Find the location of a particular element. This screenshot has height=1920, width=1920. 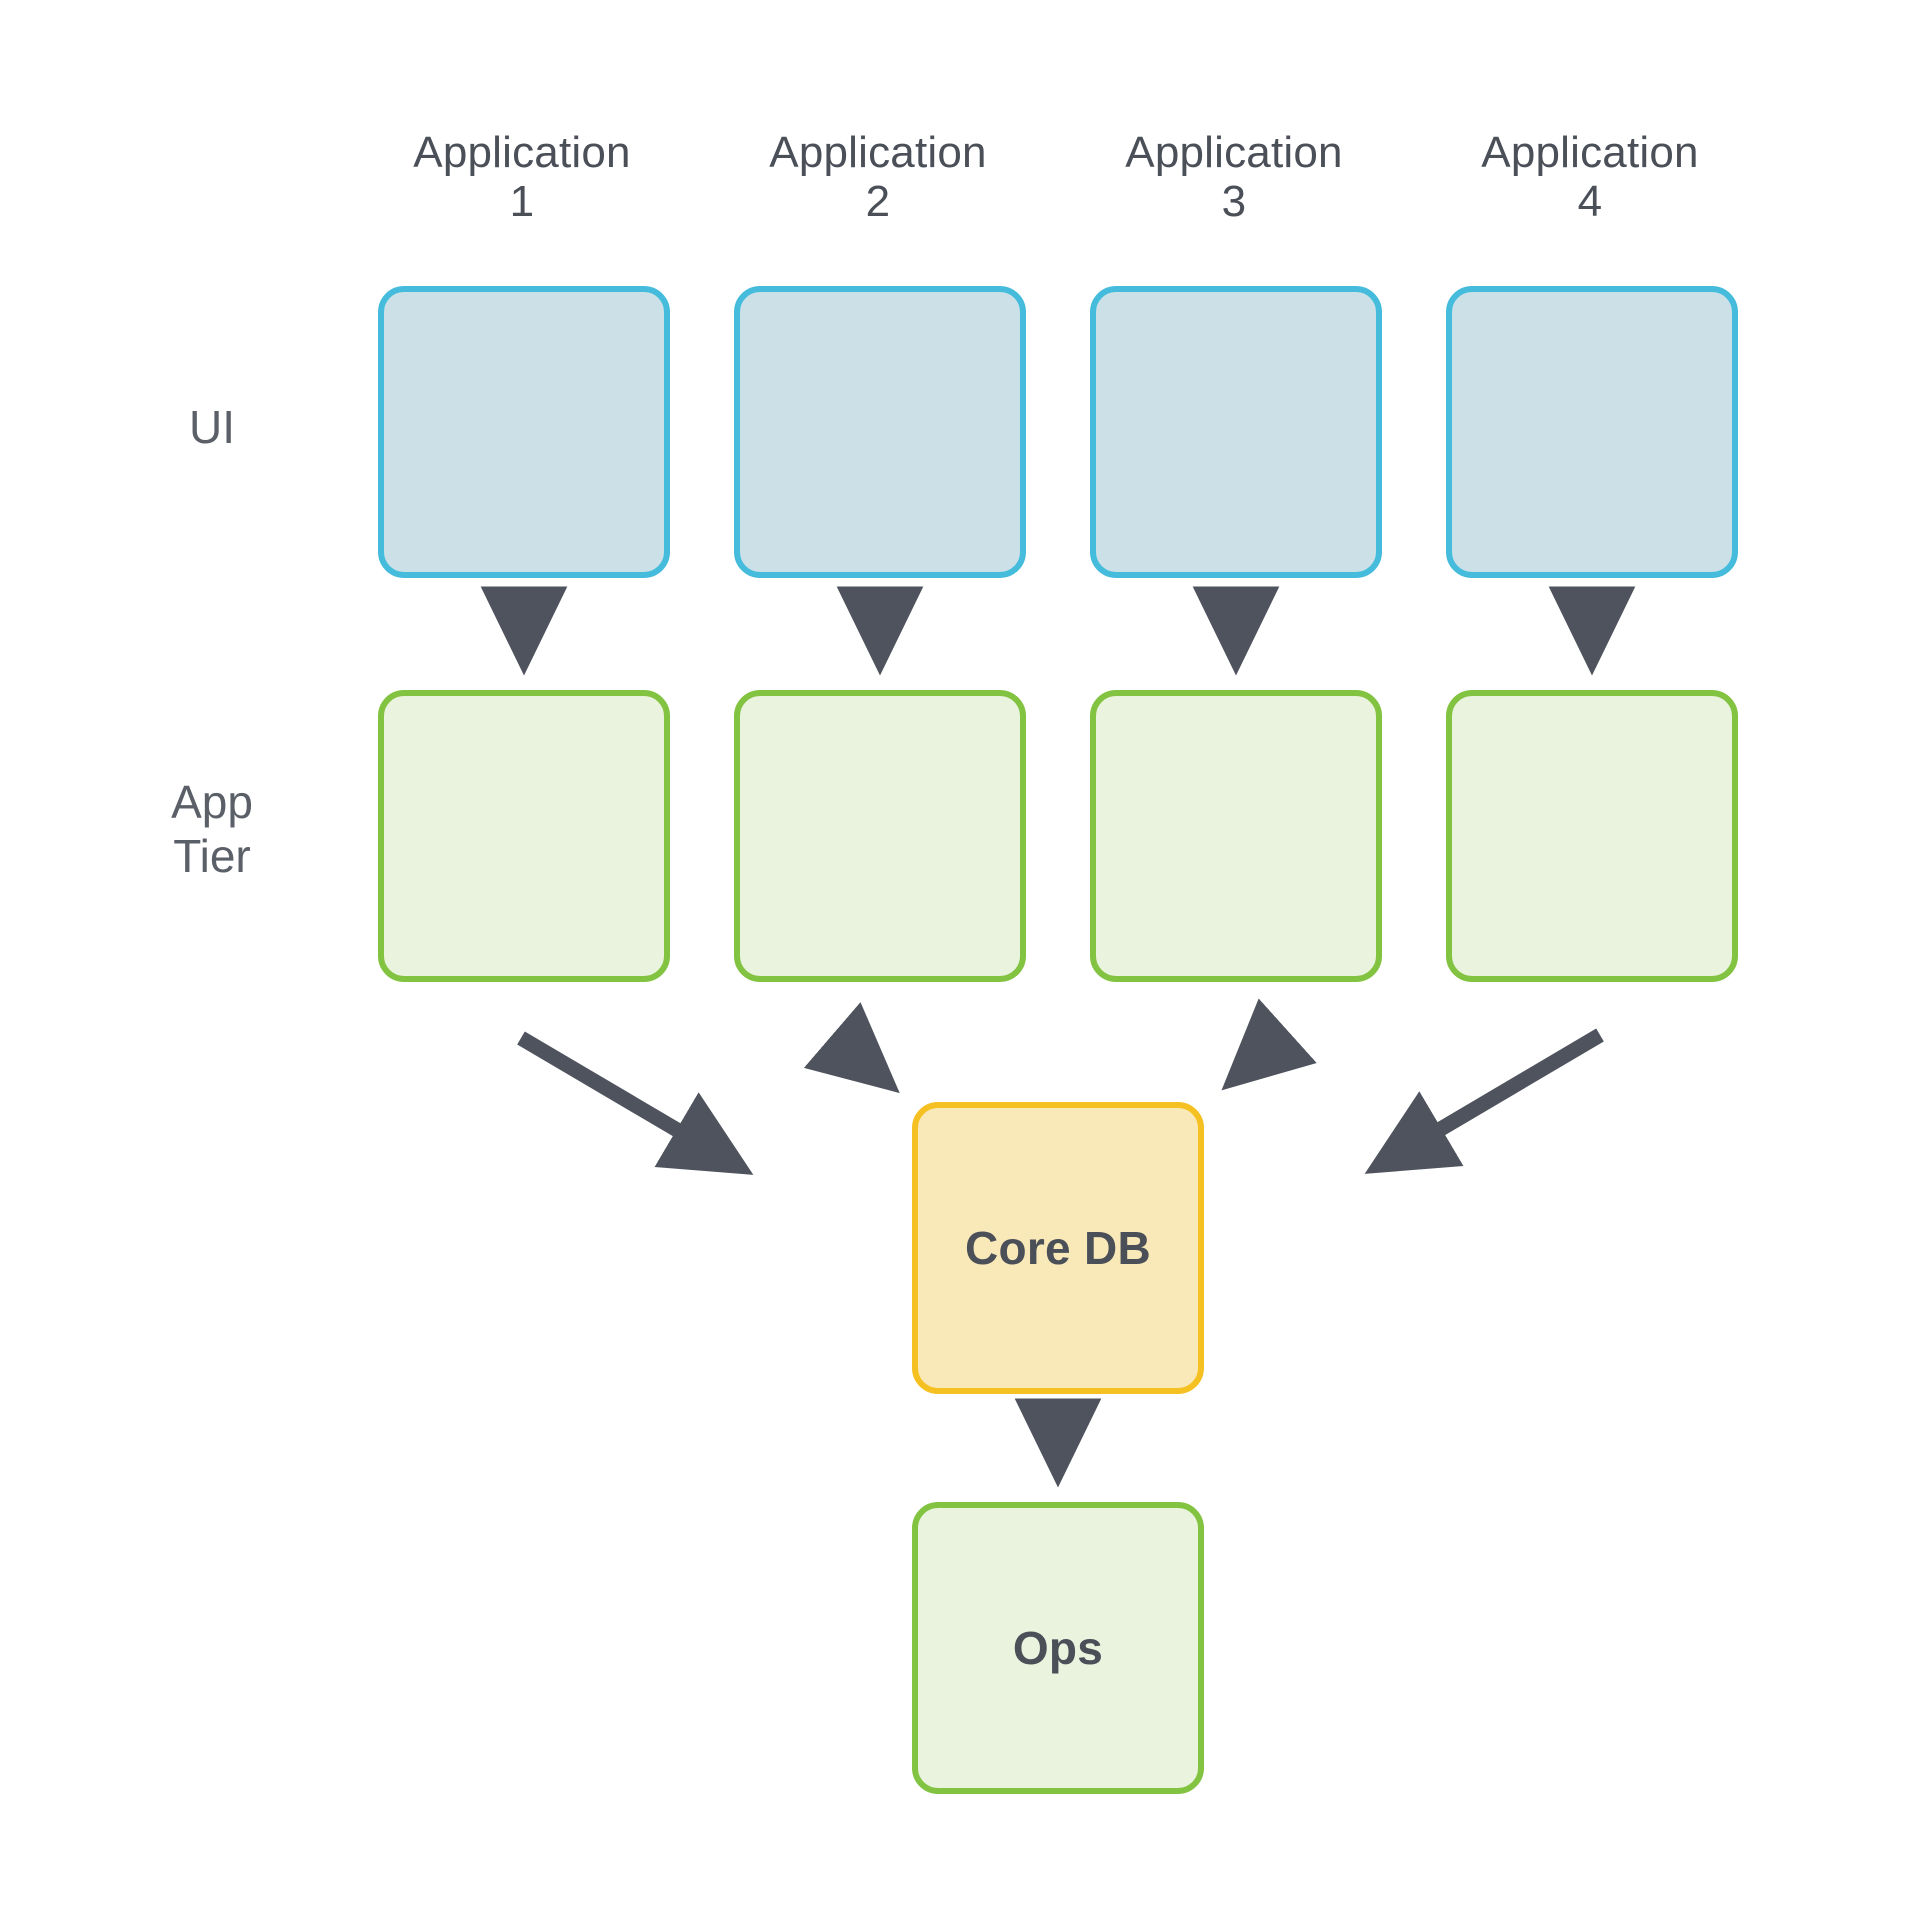

row-label-line1: UI is located at coordinates (212, 427).